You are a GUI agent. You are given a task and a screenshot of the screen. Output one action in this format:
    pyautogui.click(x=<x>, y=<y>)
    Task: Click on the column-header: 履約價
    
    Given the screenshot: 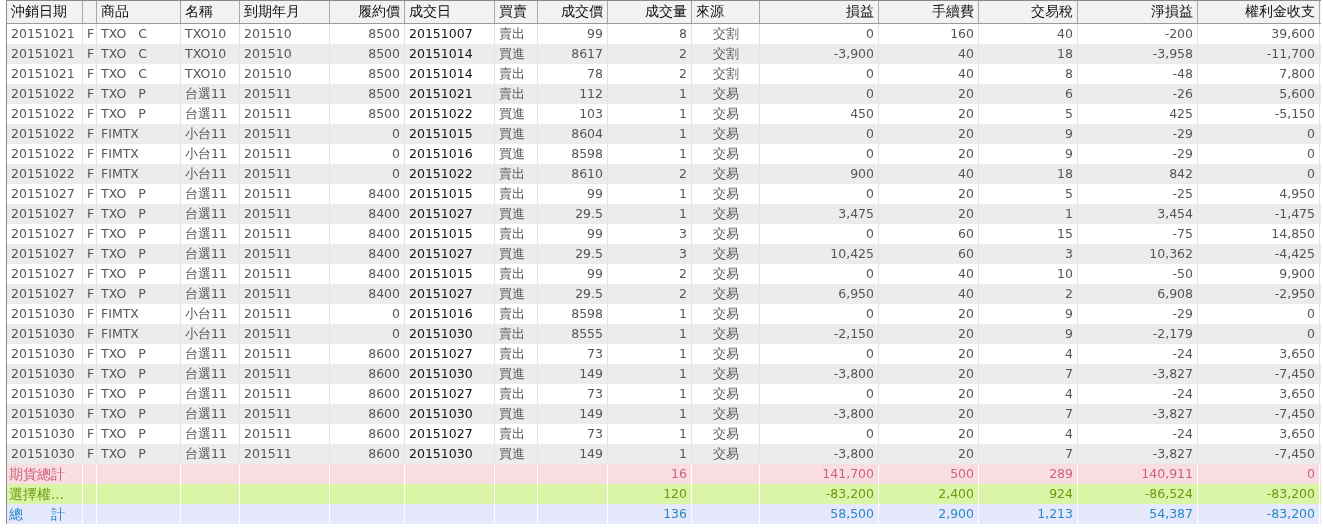 What is the action you would take?
    pyautogui.click(x=367, y=12)
    